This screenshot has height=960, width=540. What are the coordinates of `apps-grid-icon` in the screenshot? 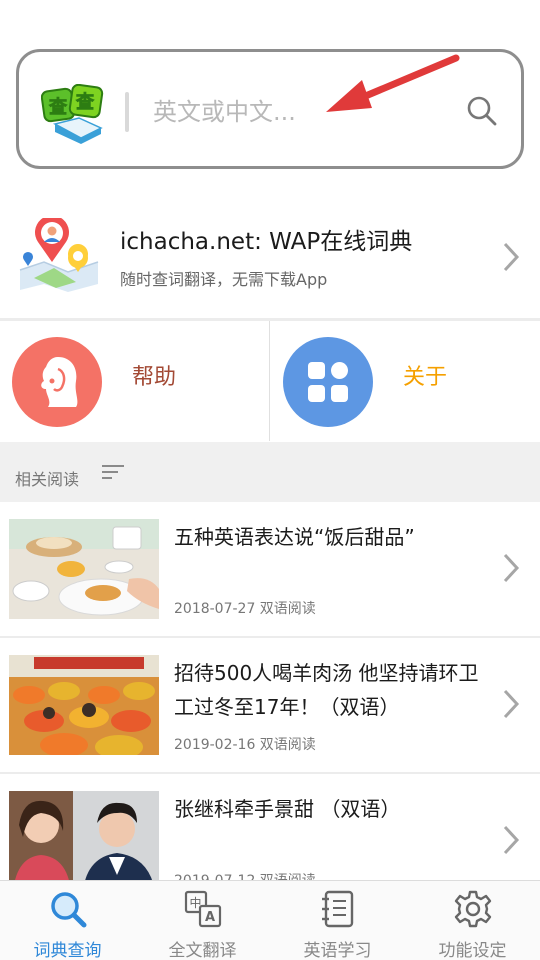 It's located at (328, 382).